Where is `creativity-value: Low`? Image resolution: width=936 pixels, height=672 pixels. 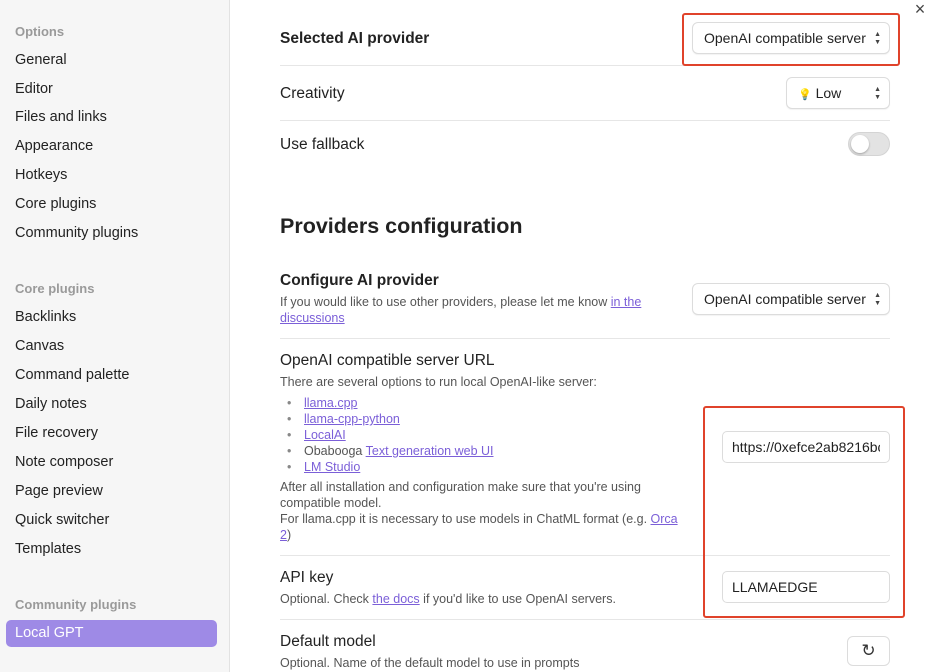
creativity-value: Low is located at coordinates (828, 93).